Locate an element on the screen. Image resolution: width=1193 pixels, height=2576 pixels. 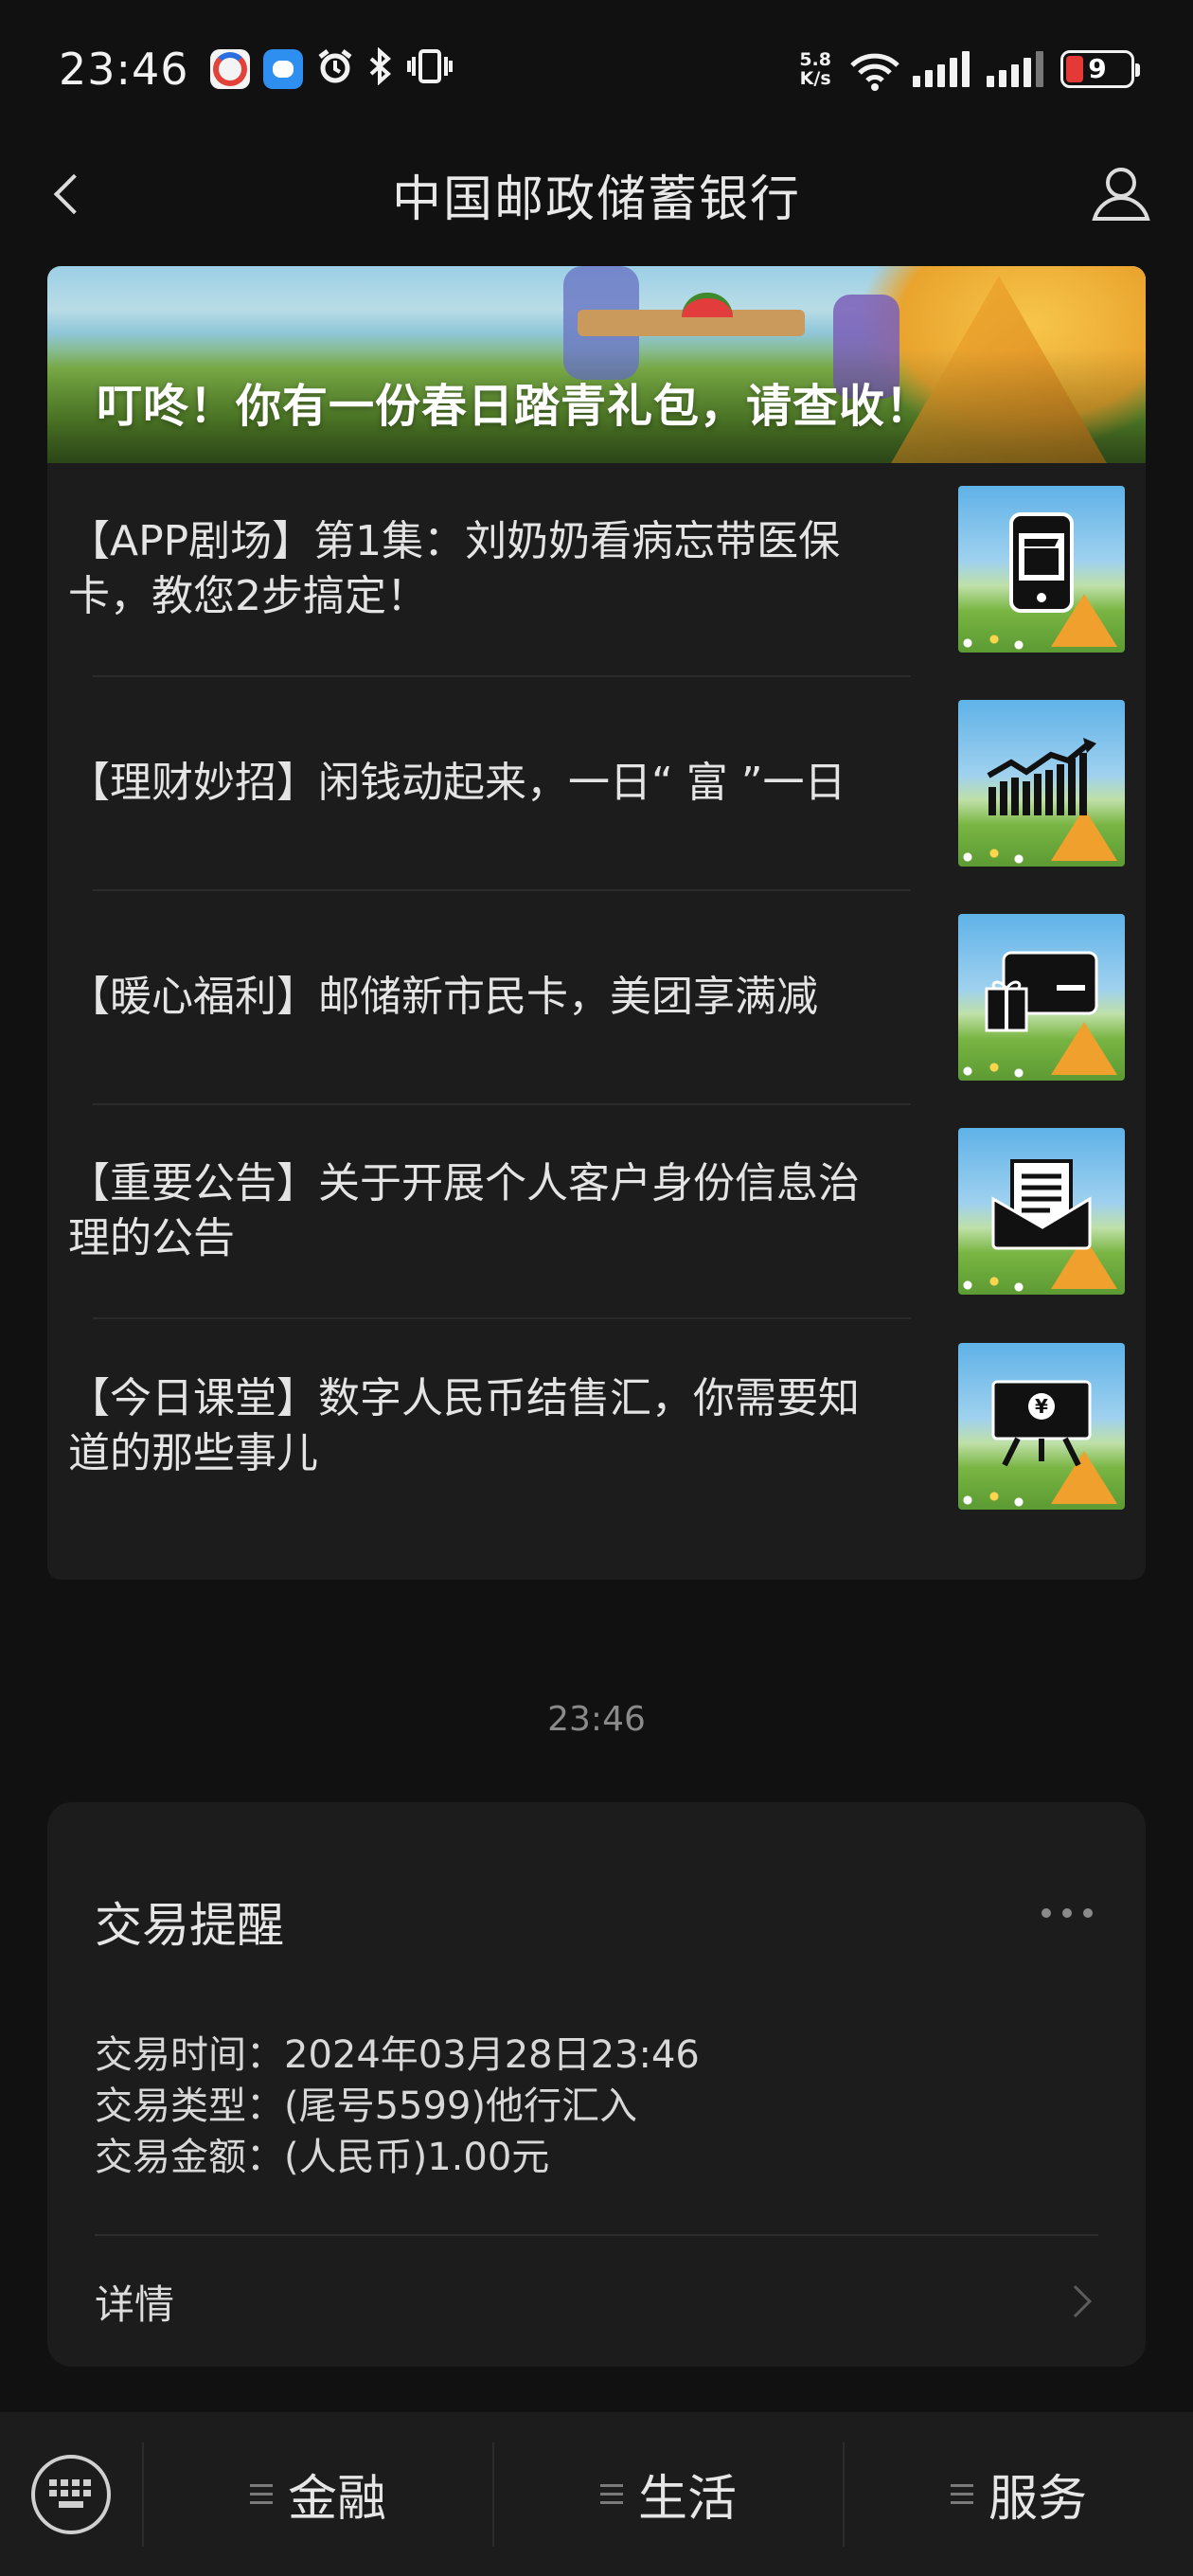
net-speed-value: 5.8 is located at coordinates (815, 59).